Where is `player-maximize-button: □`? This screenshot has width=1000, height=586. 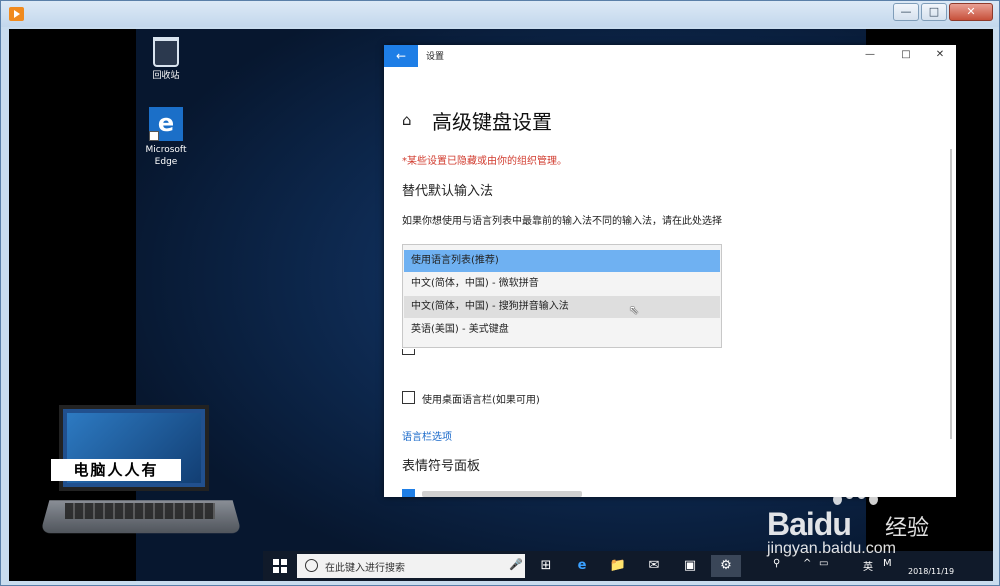 player-maximize-button: □ is located at coordinates (934, 12).